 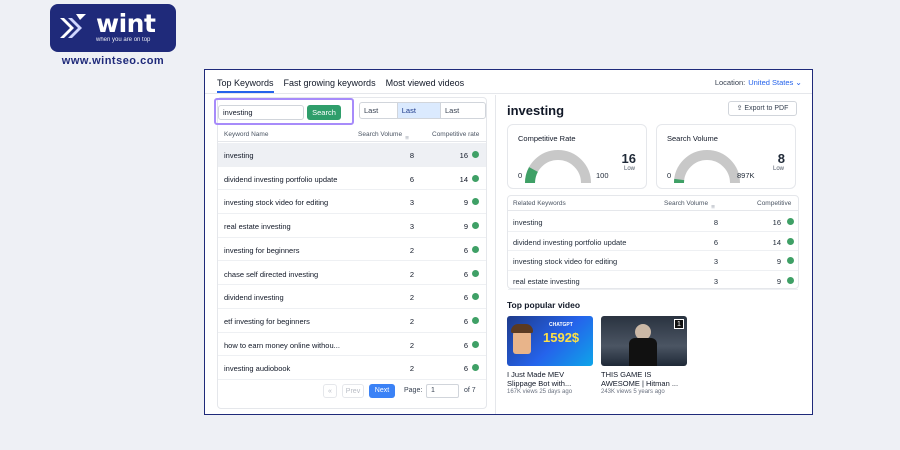 What do you see at coordinates (653, 261) in the screenshot?
I see `related-row: investing stock video for editing 3 9` at bounding box center [653, 261].